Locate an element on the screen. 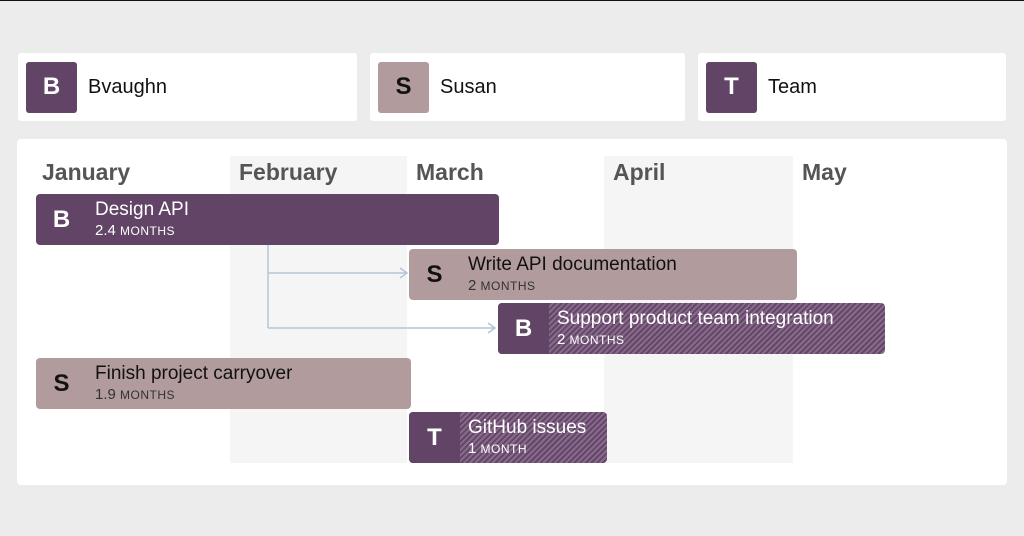 This screenshot has height=536, width=1024. task-title: Support product team integration is located at coordinates (695, 318).